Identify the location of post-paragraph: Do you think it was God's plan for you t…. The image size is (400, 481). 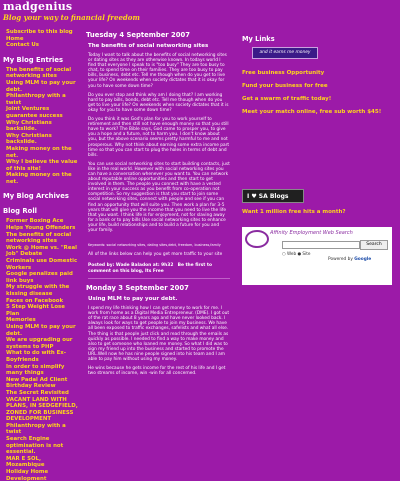
(159, 137).